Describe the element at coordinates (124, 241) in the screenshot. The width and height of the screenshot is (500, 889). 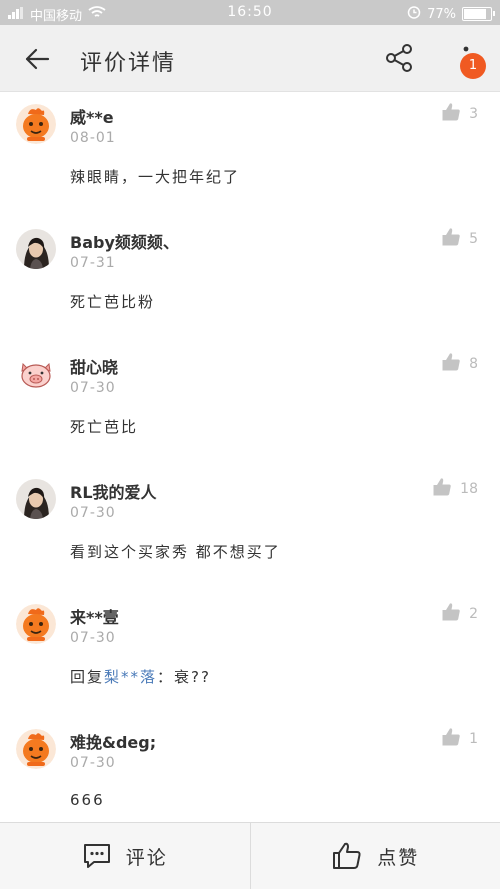
I see `comment-username: Baby颏颏颏、` at that location.